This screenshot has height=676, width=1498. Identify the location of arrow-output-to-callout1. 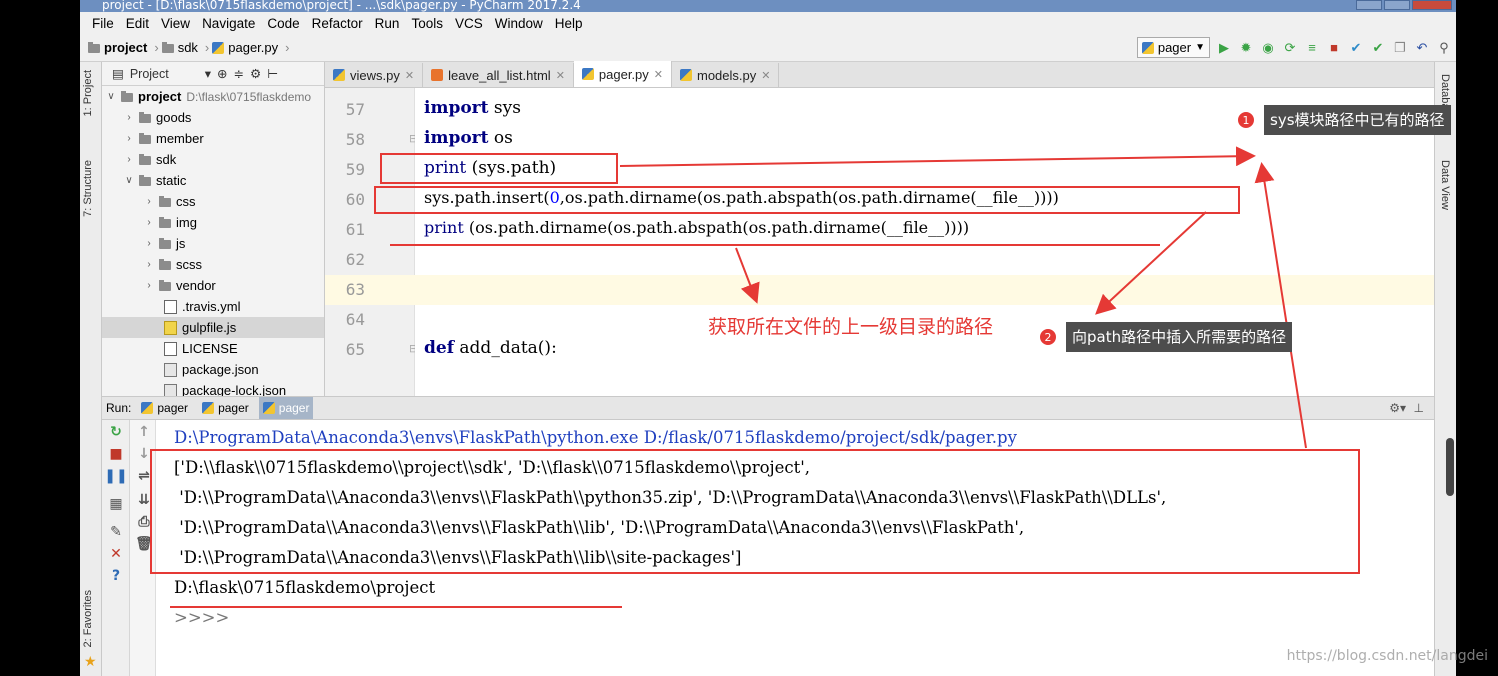
(1280, 305).